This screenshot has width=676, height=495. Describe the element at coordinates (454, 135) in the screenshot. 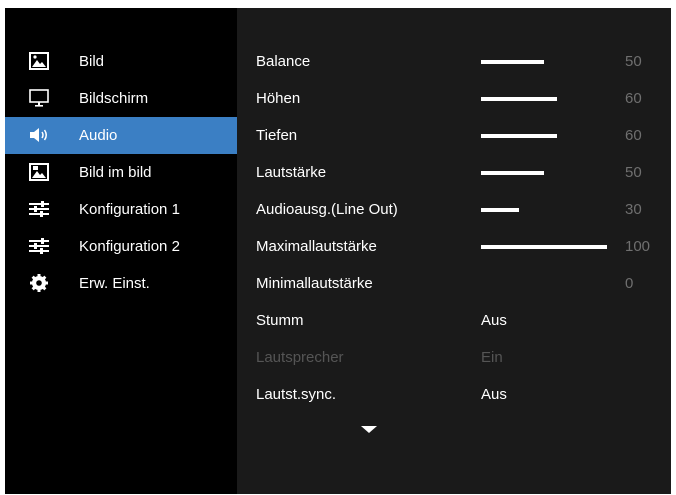

I see `setting-row-tiefen: Tiefen 60` at that location.